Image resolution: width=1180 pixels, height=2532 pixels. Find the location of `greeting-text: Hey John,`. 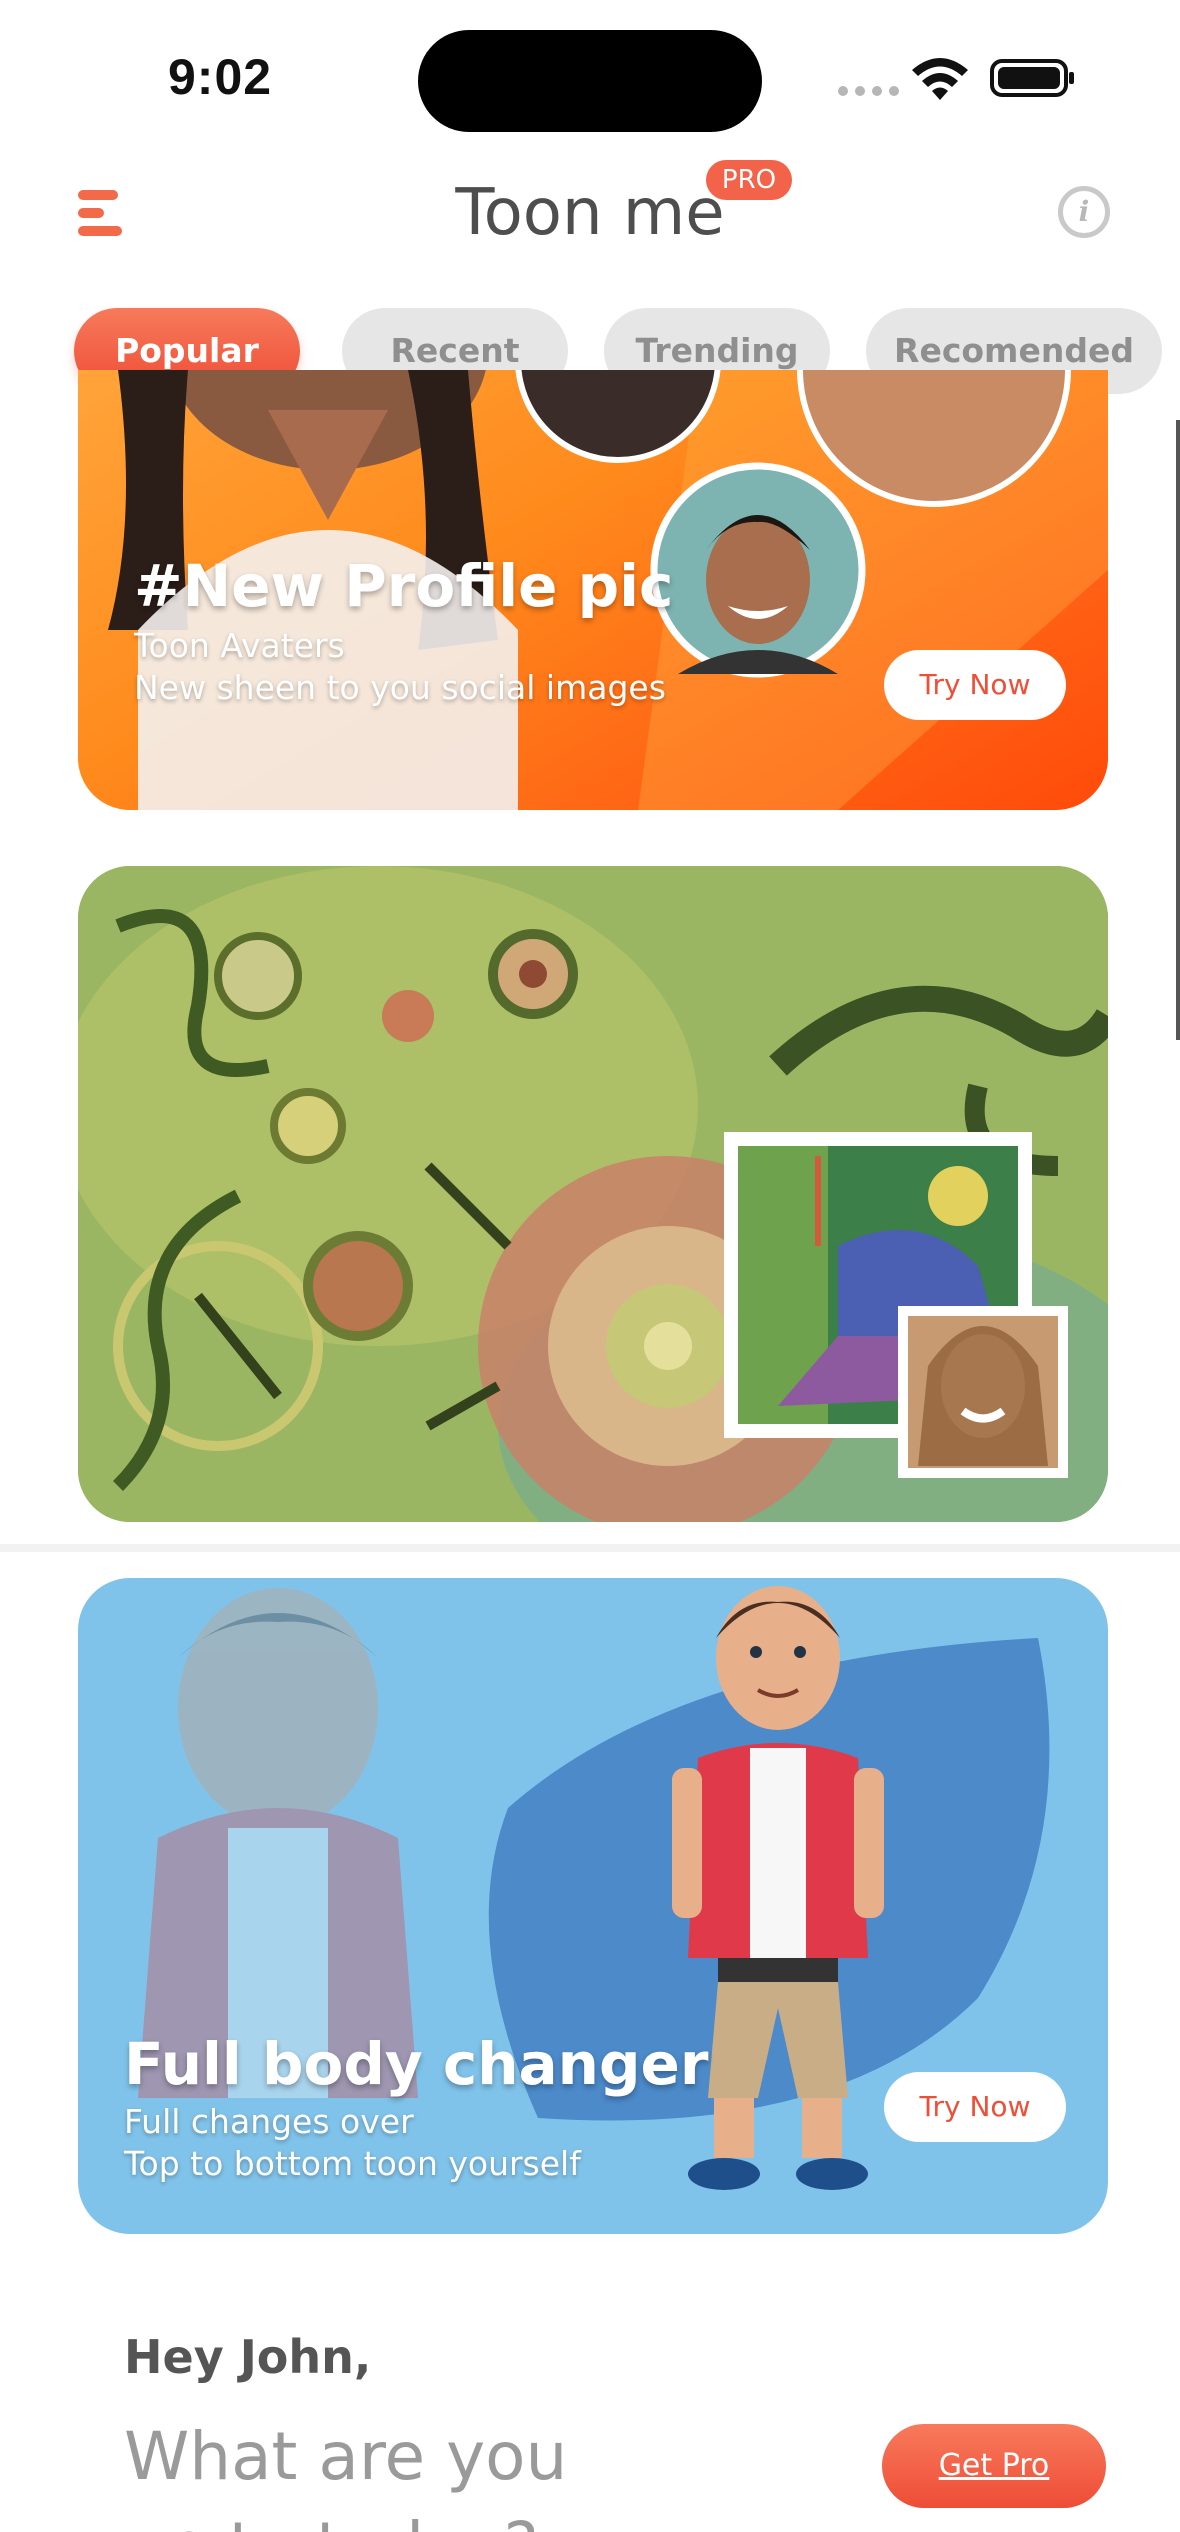

greeting-text: Hey John, is located at coordinates (248, 2357).